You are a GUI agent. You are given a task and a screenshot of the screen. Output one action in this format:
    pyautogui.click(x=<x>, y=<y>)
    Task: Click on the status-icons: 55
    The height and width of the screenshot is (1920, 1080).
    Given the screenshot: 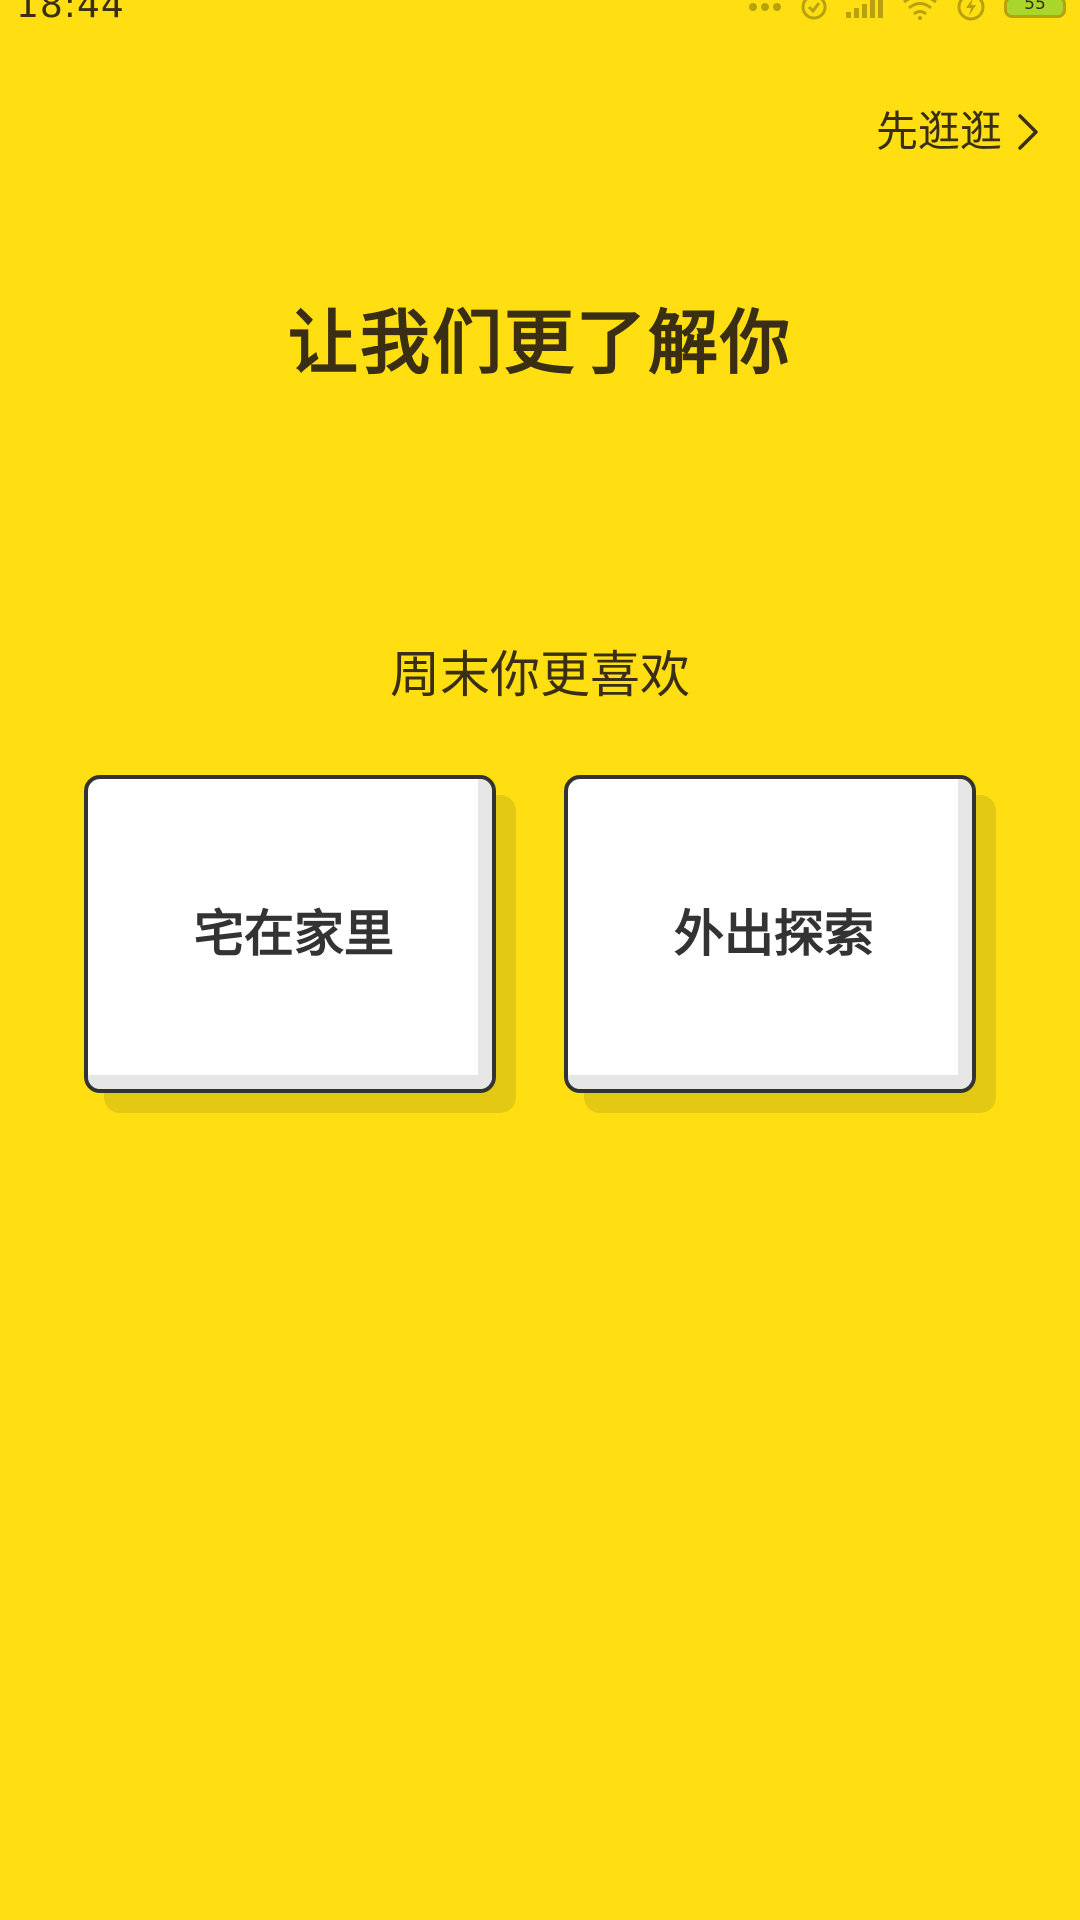 What is the action you would take?
    pyautogui.click(x=907, y=11)
    